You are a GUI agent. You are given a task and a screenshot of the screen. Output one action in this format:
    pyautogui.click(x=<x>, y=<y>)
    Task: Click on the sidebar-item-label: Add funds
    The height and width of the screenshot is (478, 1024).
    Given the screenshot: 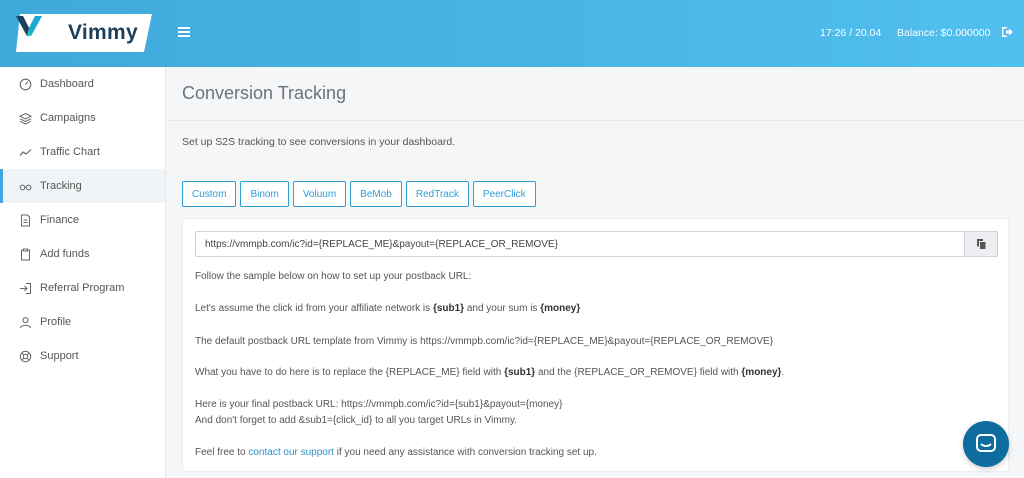 What is the action you would take?
    pyautogui.click(x=65, y=254)
    